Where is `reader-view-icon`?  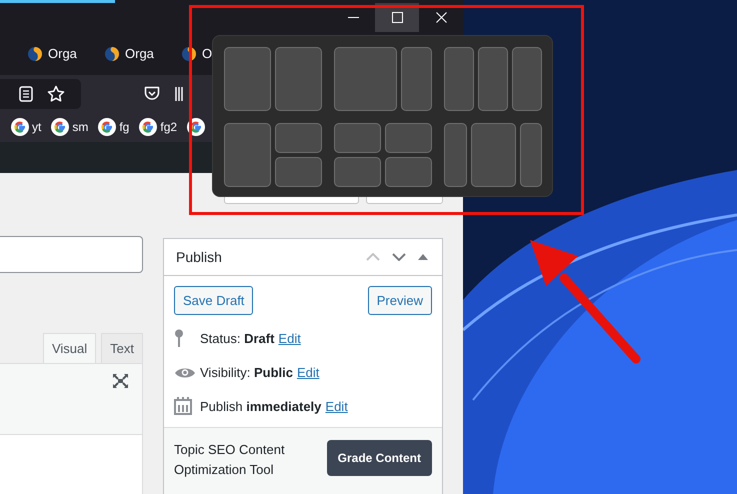 reader-view-icon is located at coordinates (26, 94).